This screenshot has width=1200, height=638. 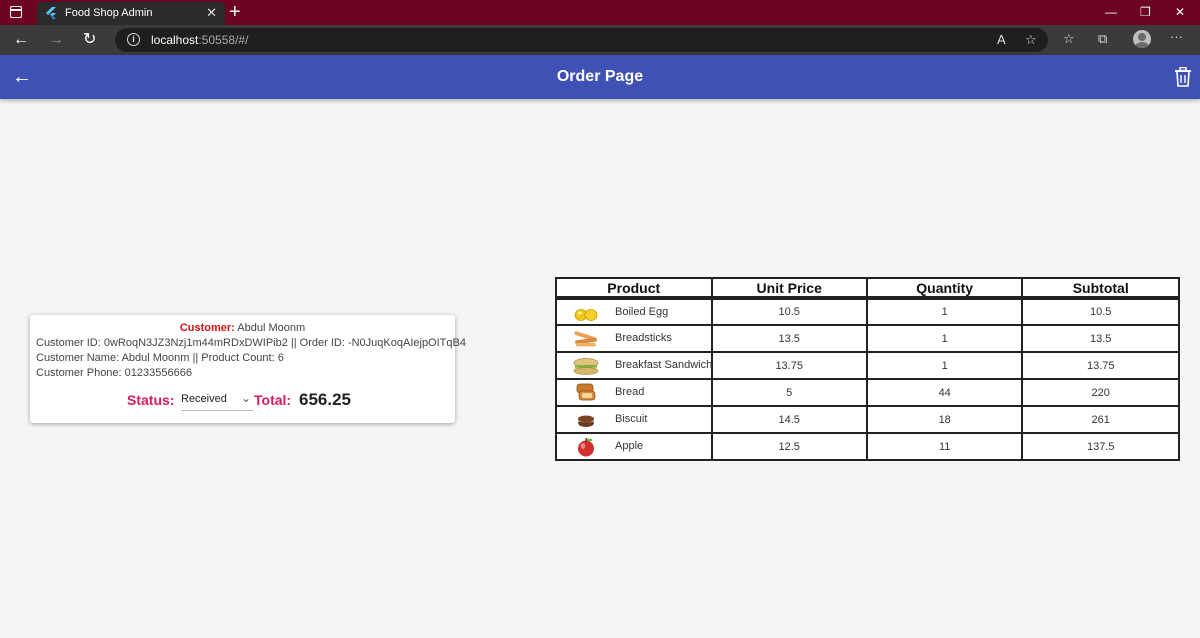 I want to click on browser-toolbar: ← → ↻ i localhost:50558/#/ A ☆ ☆ ⧉ ···, so click(x=600, y=40).